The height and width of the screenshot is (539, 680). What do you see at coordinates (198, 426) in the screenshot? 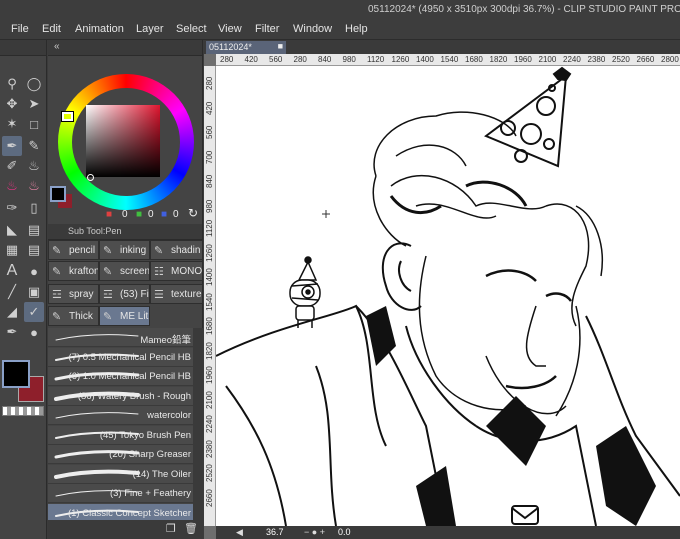
I see `brush-list-scrollbar` at bounding box center [198, 426].